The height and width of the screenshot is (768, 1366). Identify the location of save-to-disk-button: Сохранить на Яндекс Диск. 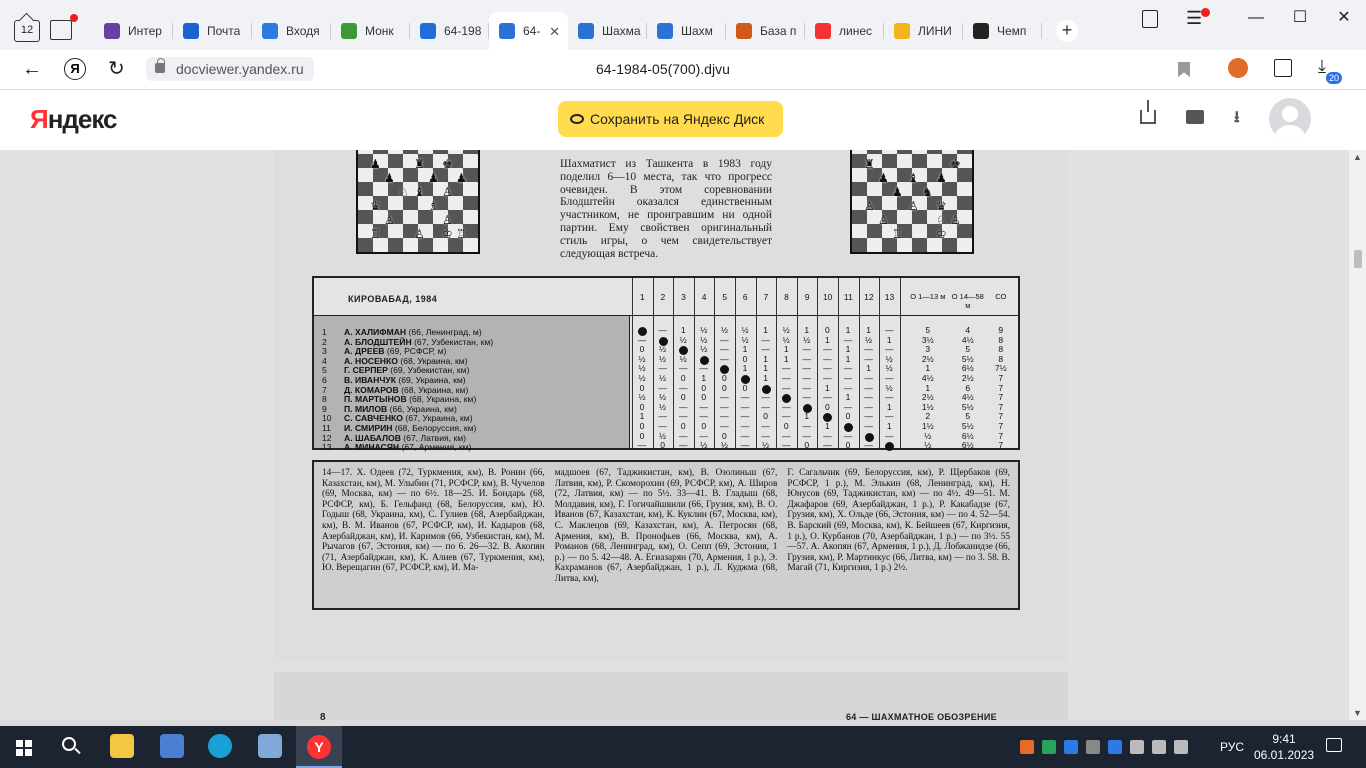
(670, 119).